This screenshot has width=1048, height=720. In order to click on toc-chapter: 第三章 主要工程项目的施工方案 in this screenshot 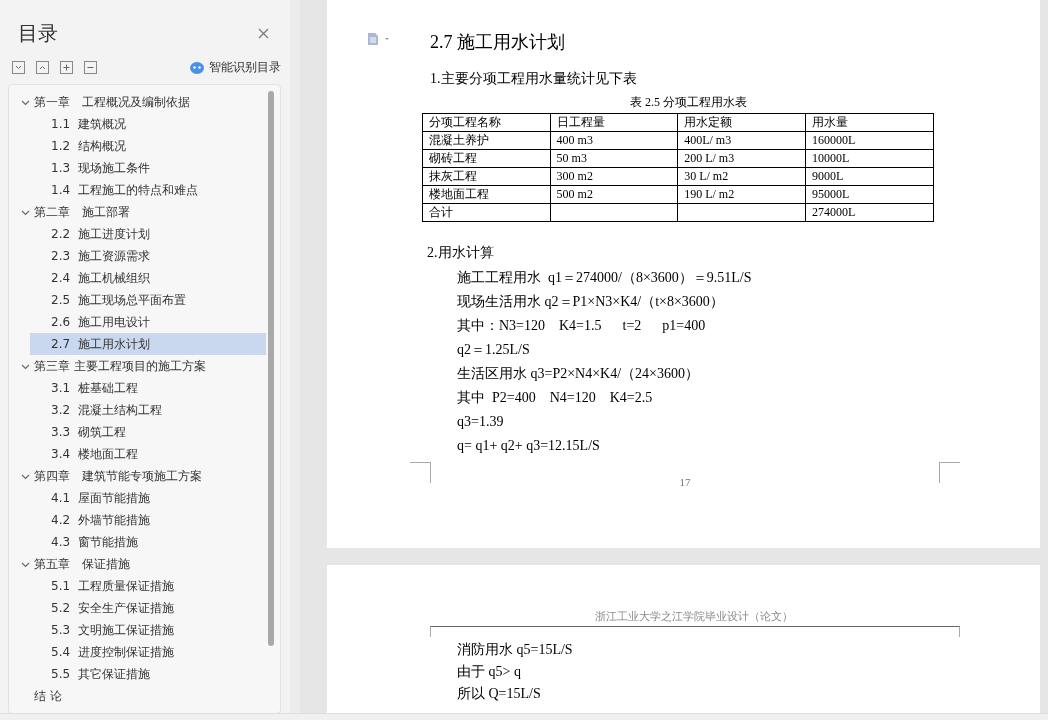, I will do `click(137, 366)`.